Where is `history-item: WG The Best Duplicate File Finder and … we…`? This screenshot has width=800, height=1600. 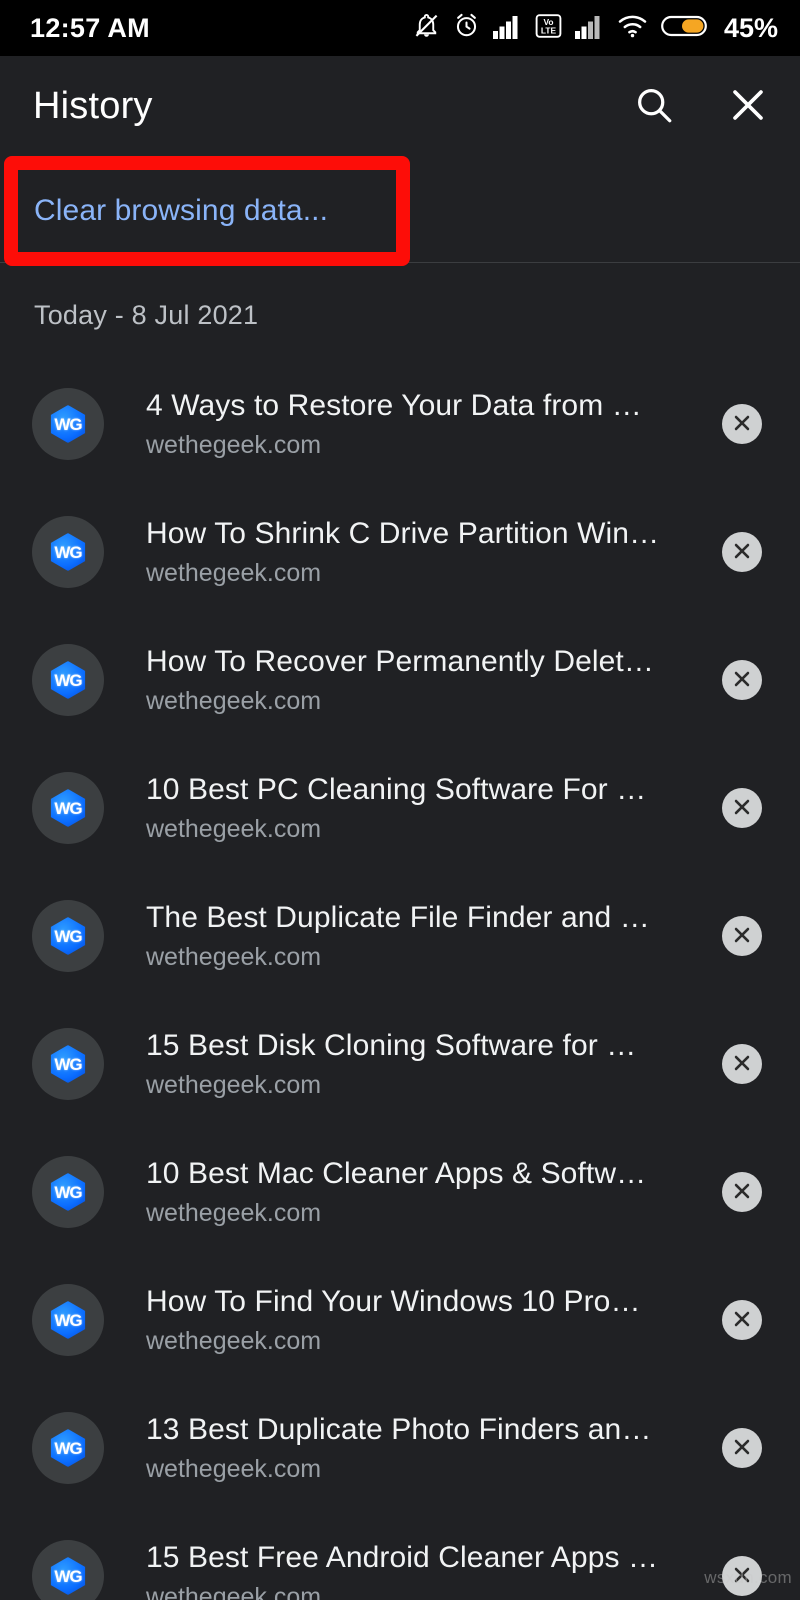
history-item: WG The Best Duplicate File Finder and … we… is located at coordinates (400, 936).